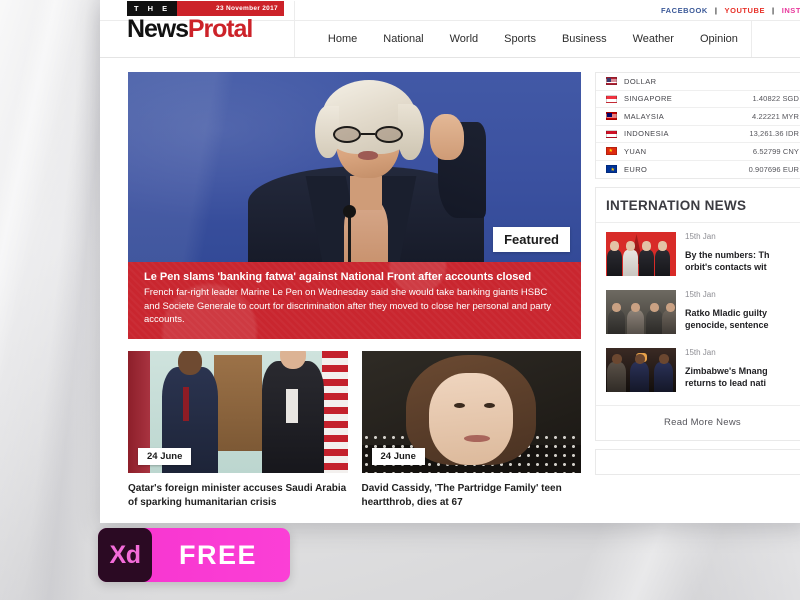  I want to click on featured-image-subject, so click(365, 169).